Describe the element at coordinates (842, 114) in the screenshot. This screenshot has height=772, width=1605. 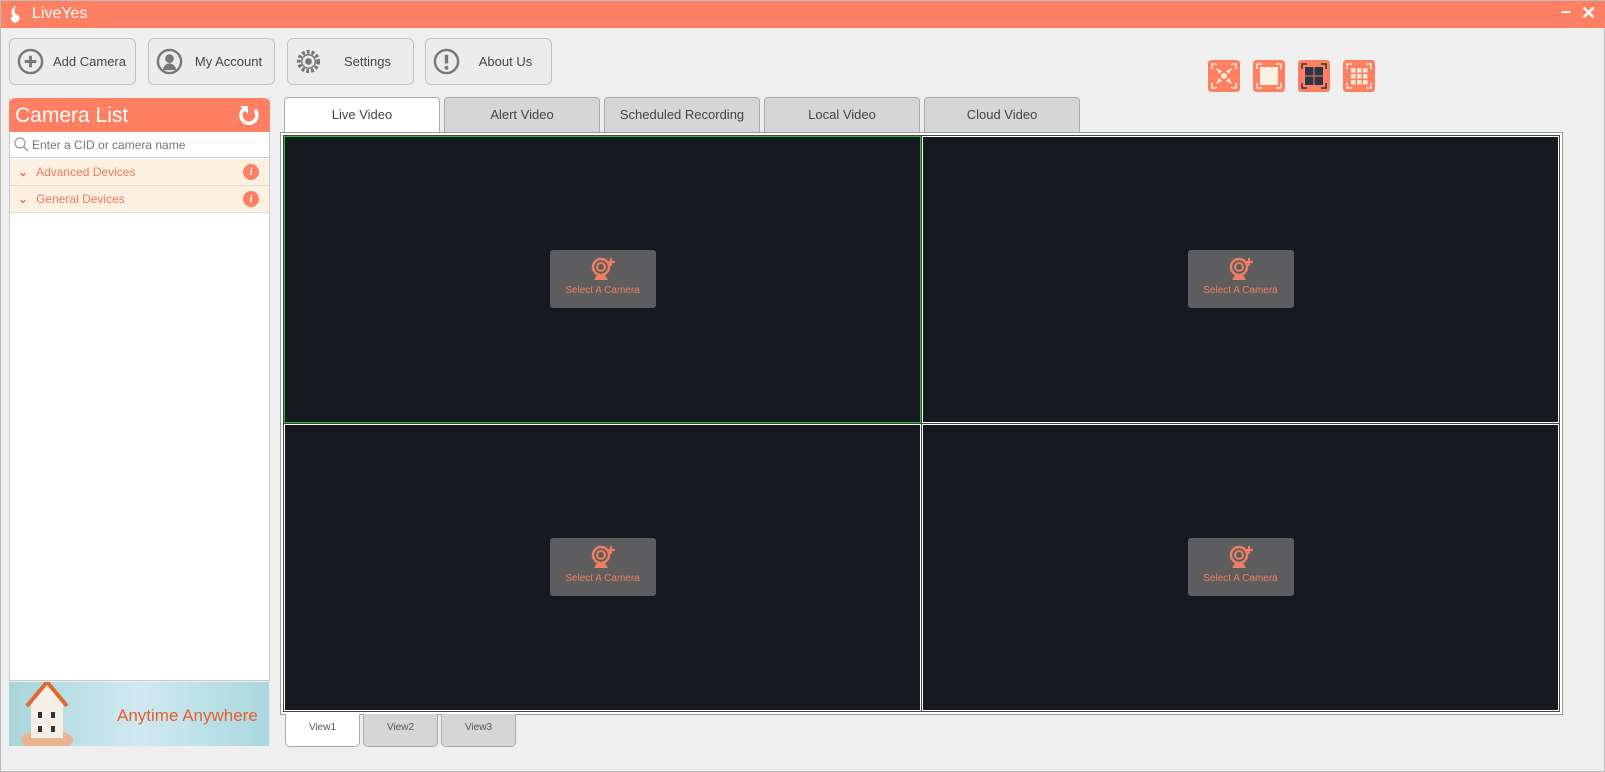
I see `tab-local-video: Local Video` at that location.